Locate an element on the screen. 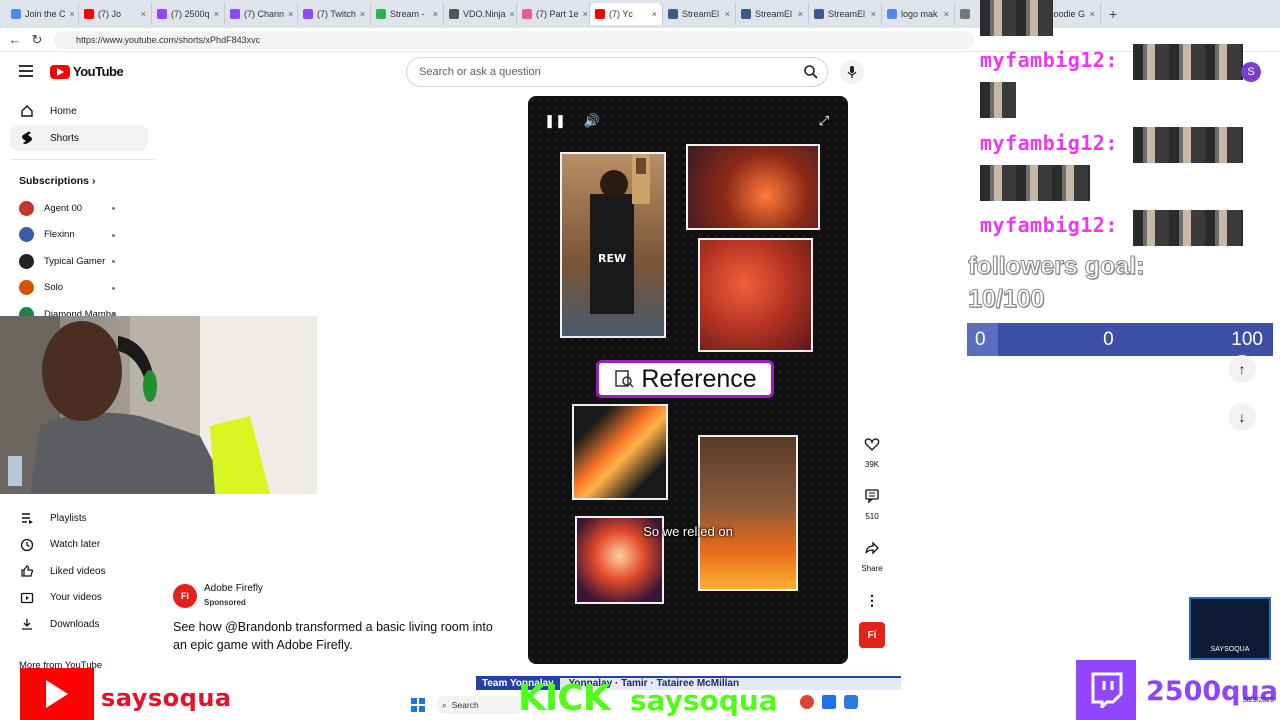  browser-tab: (7) Chann × is located at coordinates (261, 14).